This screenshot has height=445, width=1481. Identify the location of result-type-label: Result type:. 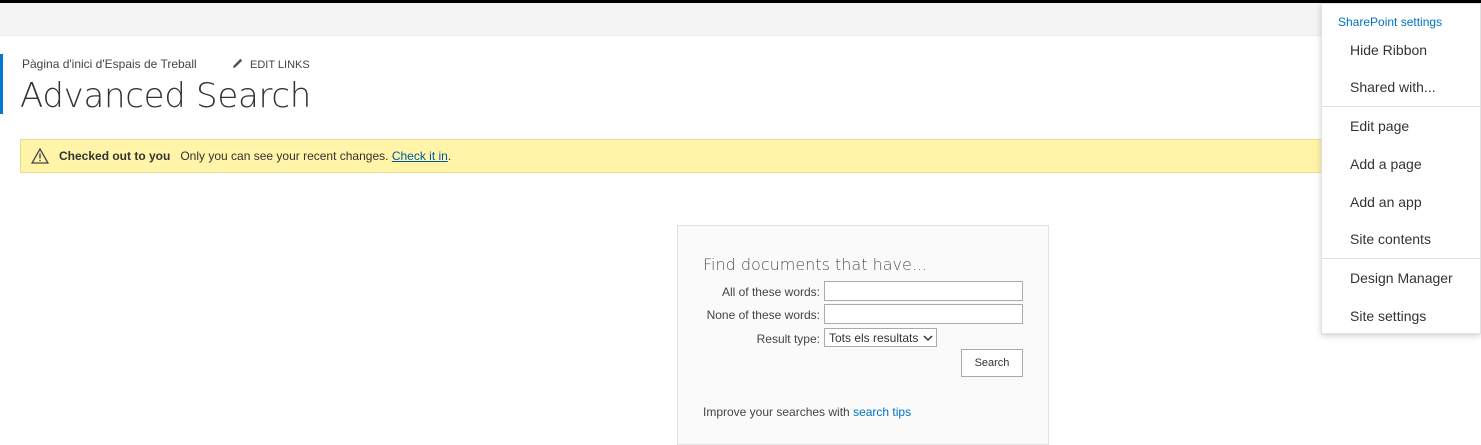
(788, 339).